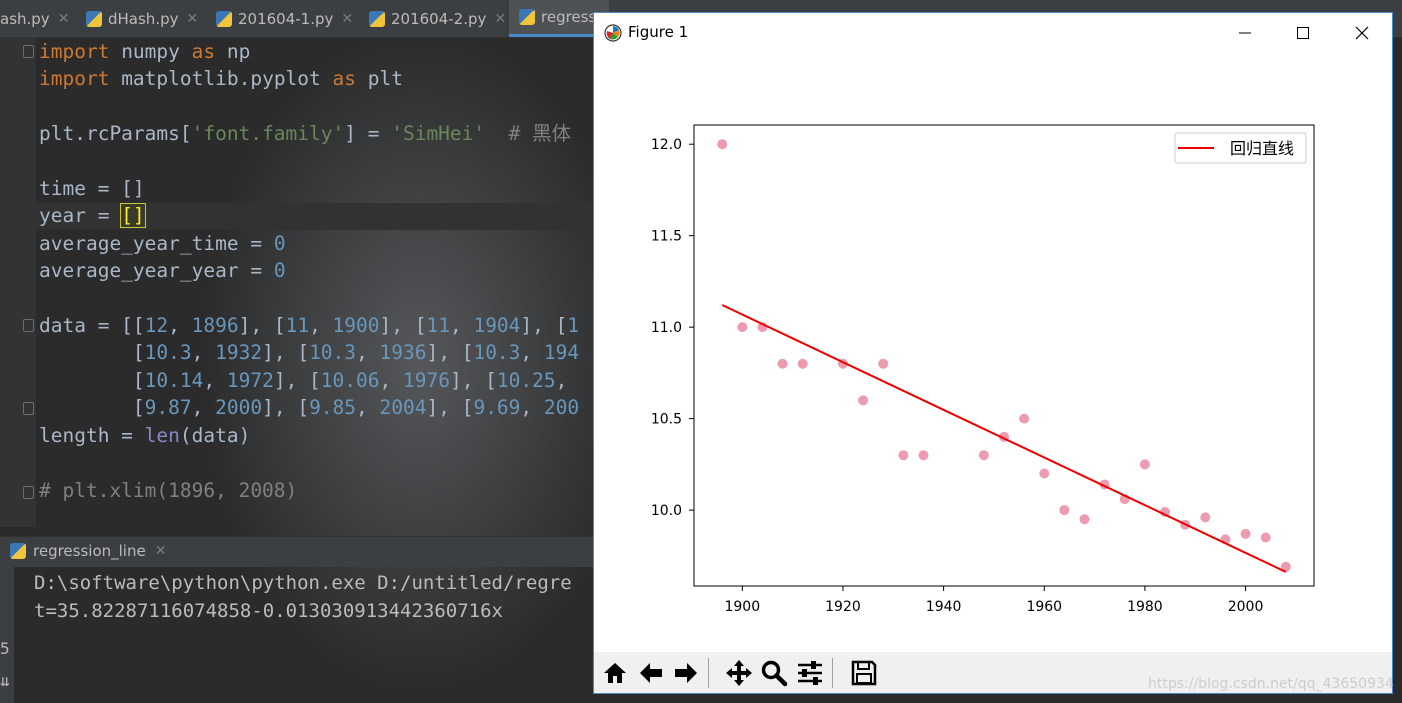  I want to click on floppy-disk-icon, so click(864, 673).